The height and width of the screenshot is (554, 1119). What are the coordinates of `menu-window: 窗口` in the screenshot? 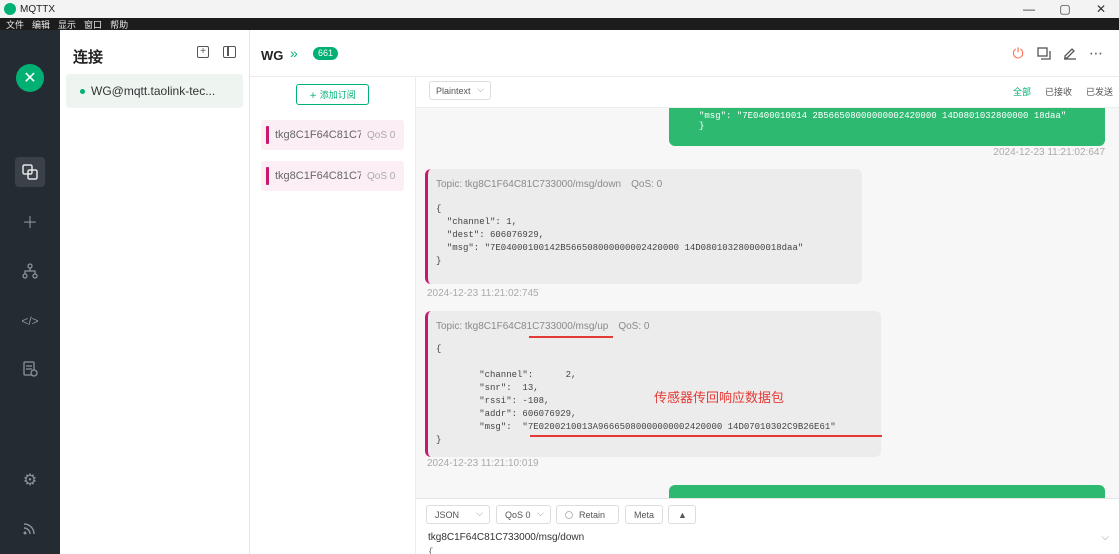 It's located at (93, 24).